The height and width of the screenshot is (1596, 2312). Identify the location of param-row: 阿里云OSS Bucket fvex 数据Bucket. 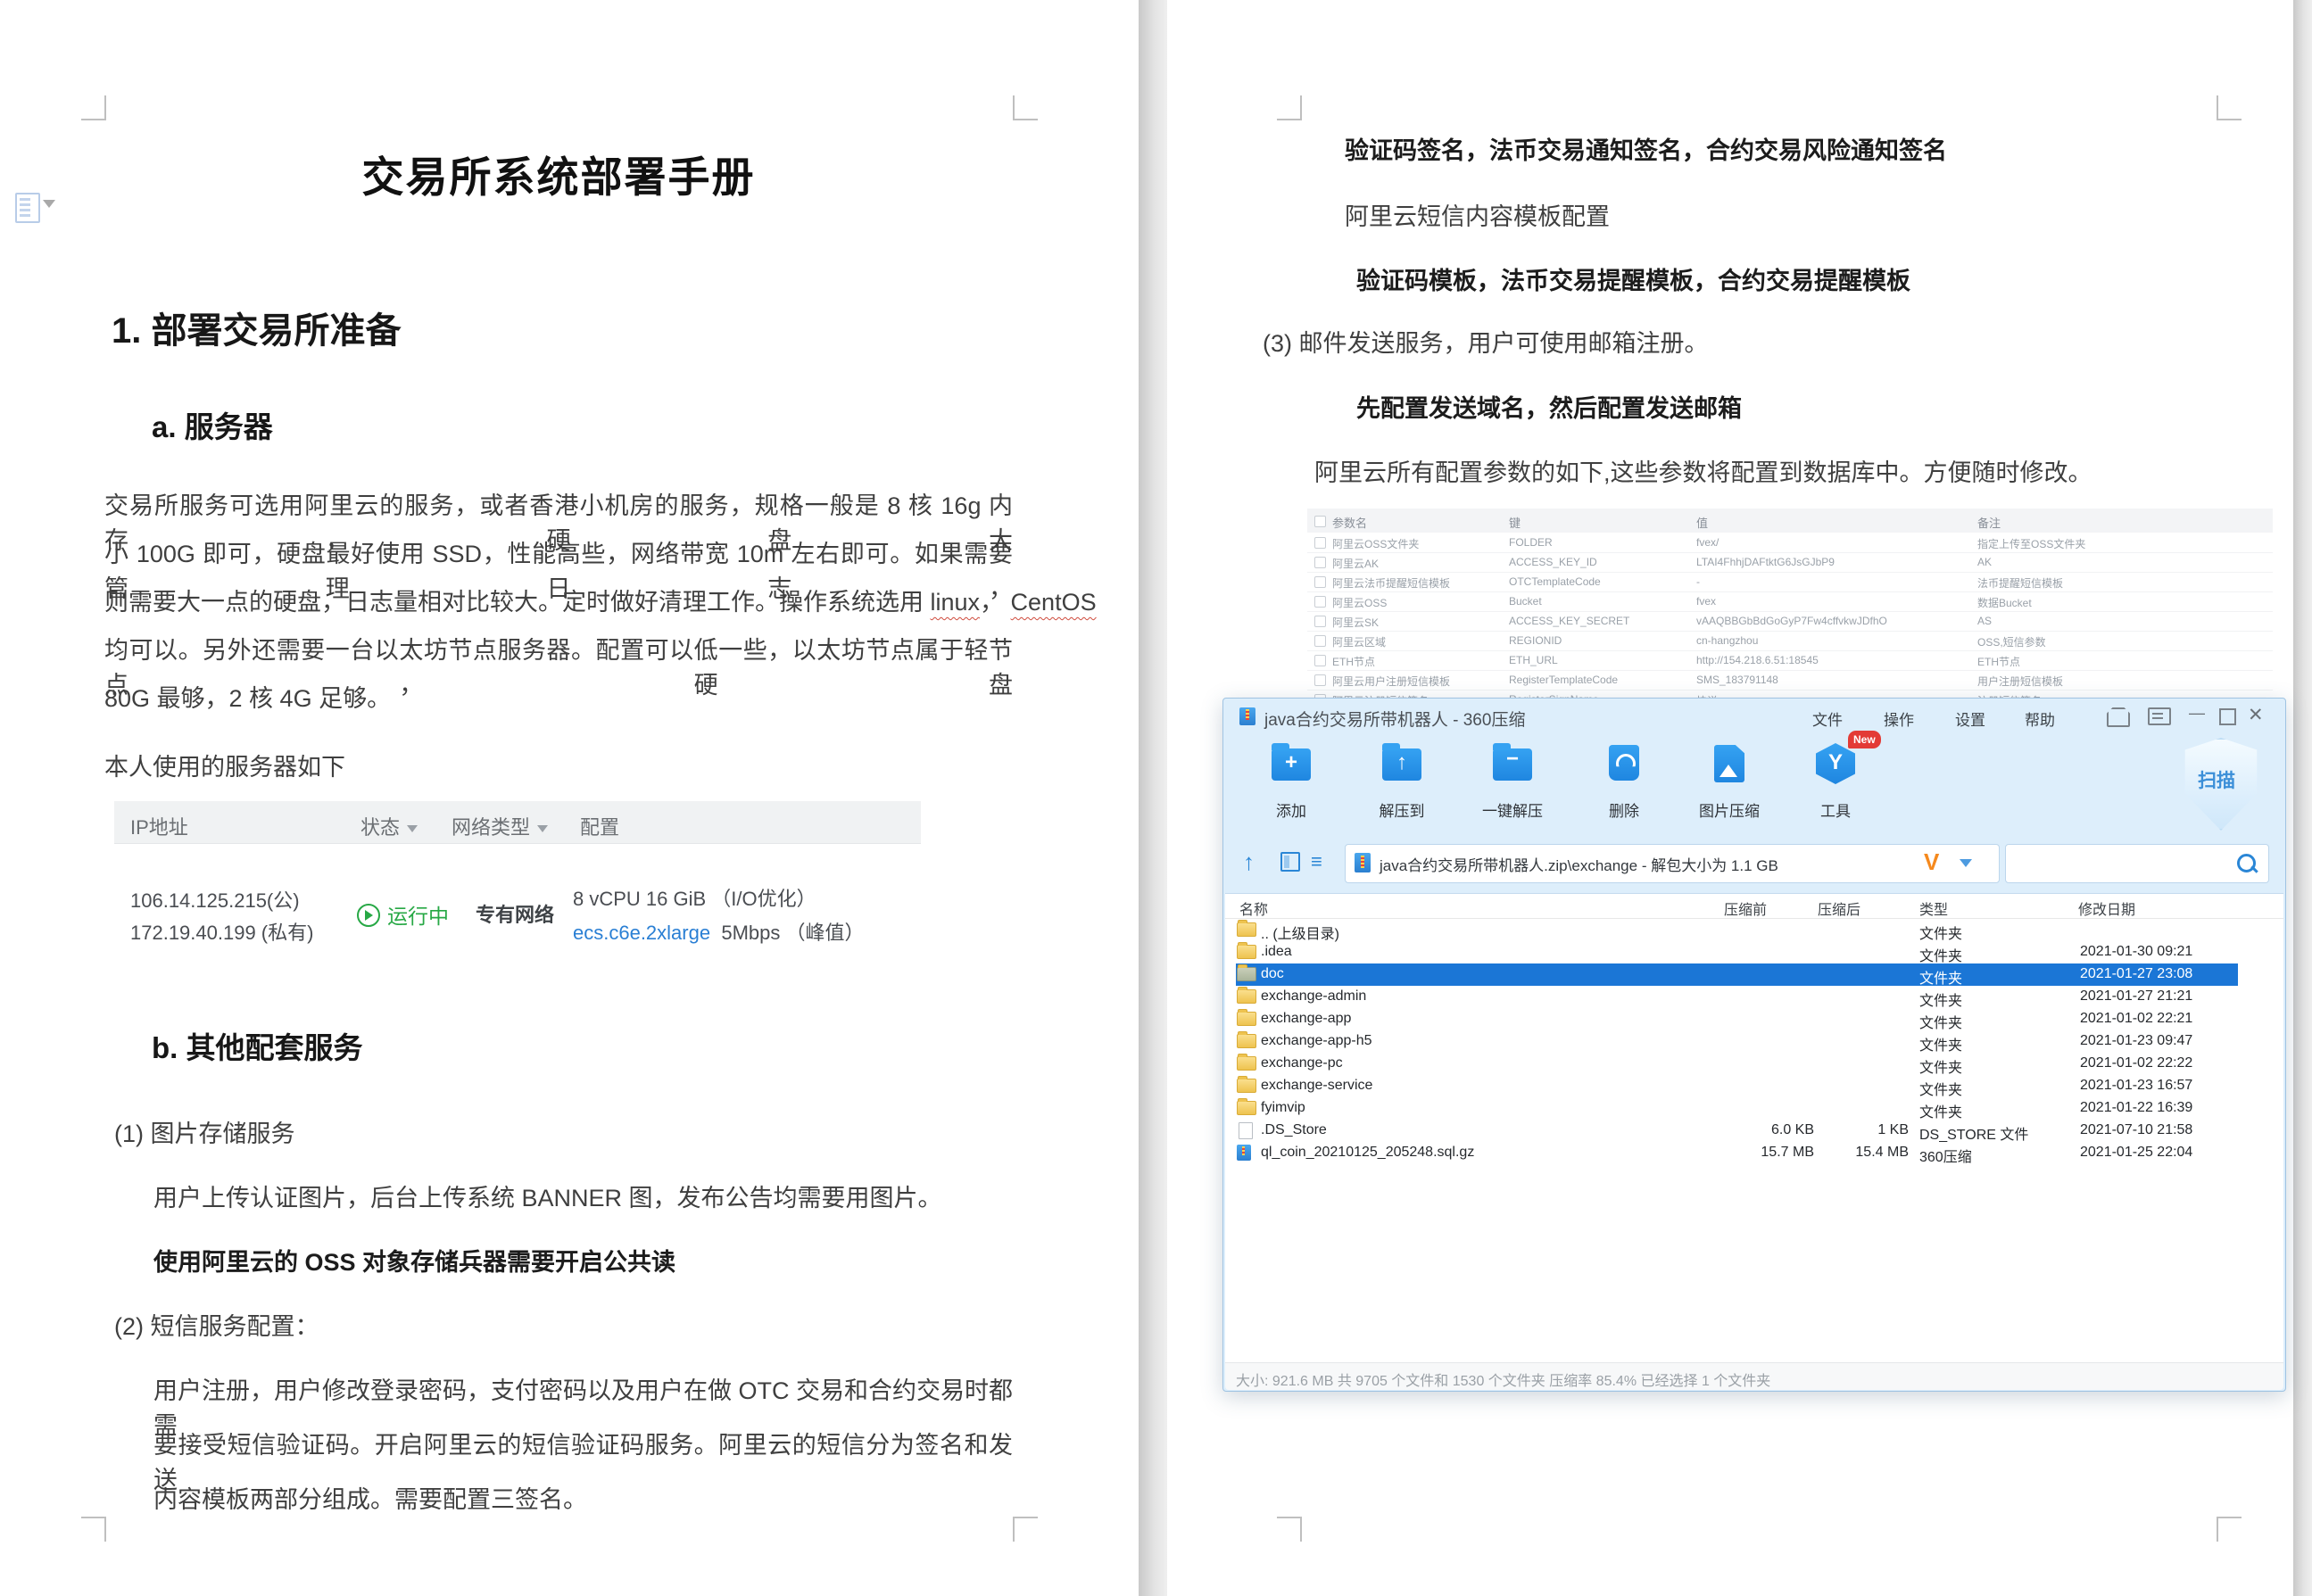
(1790, 601).